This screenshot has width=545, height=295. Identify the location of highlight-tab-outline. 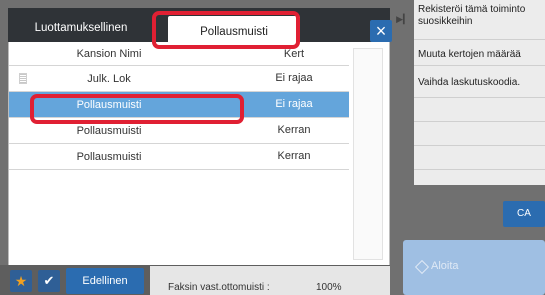
(226, 30).